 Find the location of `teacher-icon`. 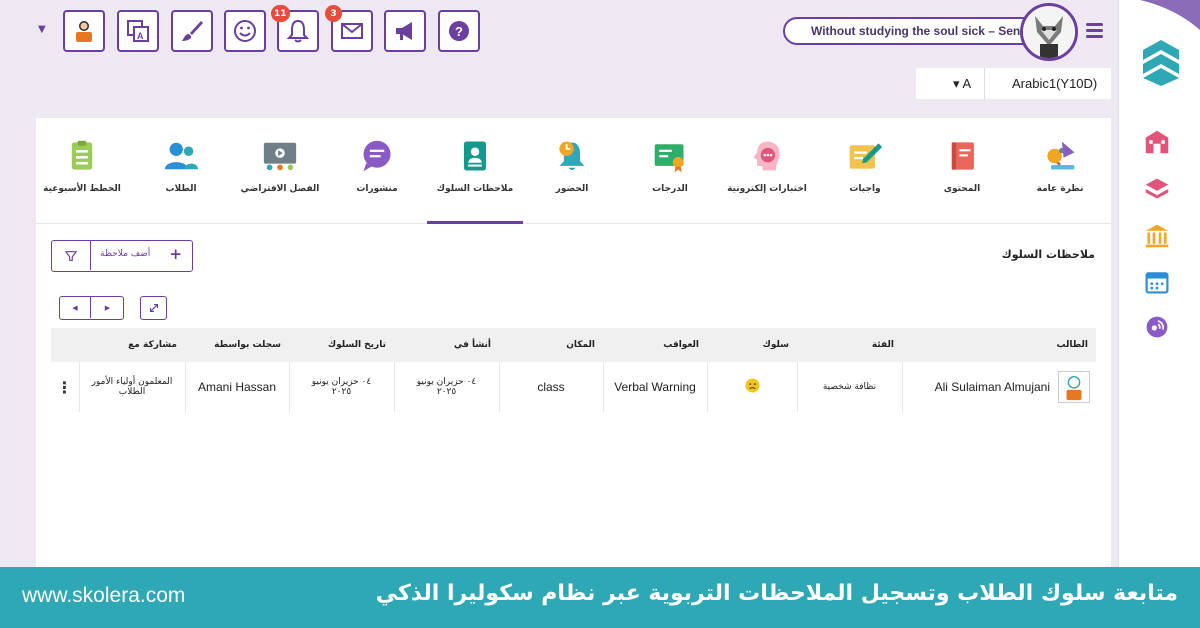

teacher-icon is located at coordinates (84, 31).